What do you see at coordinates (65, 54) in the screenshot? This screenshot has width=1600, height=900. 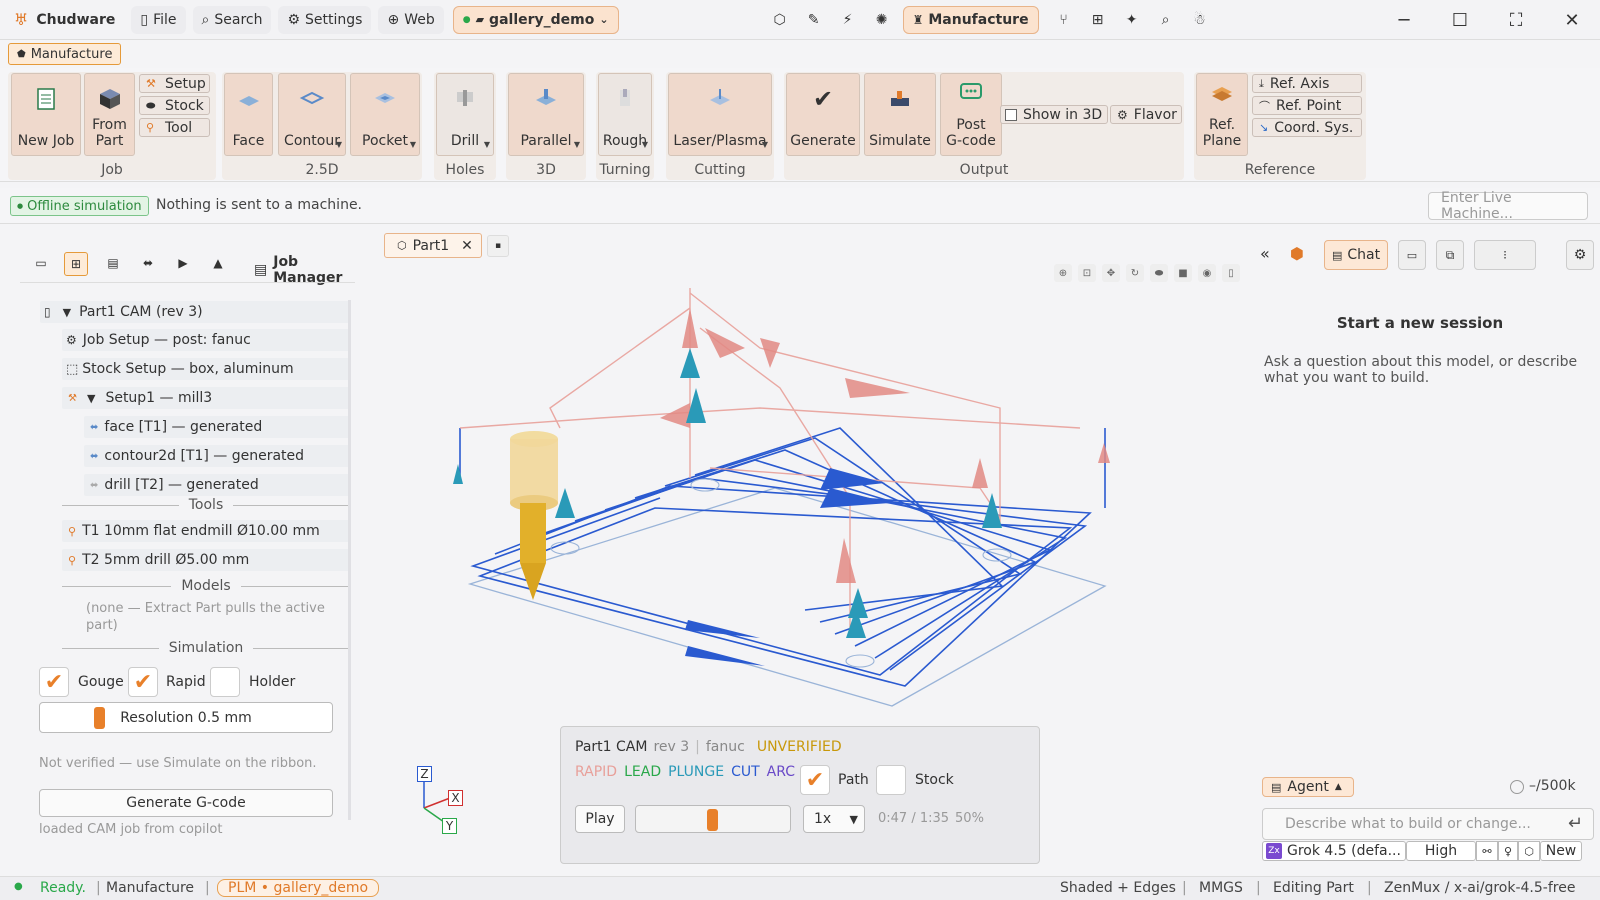 I see `ribbon-tab-manufacture: ⬟ Manufacture` at bounding box center [65, 54].